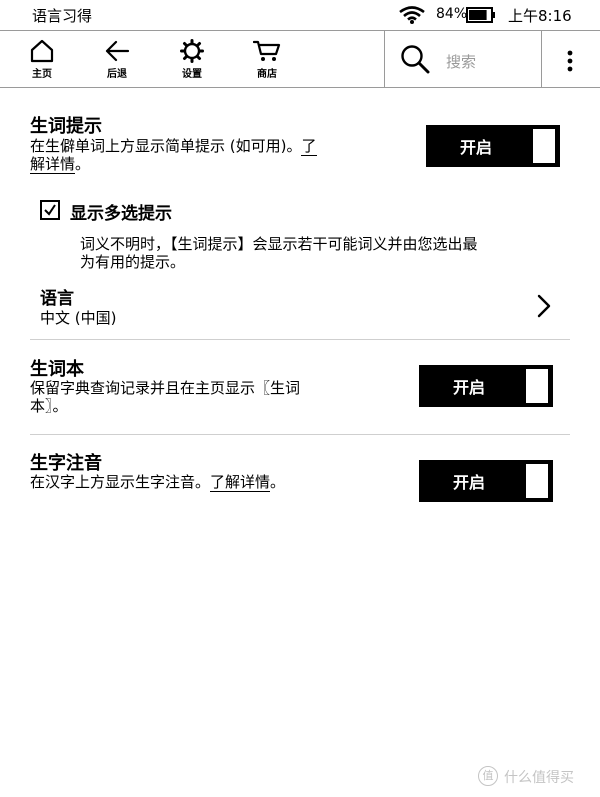 This screenshot has width=600, height=797. What do you see at coordinates (66, 126) in the screenshot?
I see `vocab-hint-title: 生词提示` at bounding box center [66, 126].